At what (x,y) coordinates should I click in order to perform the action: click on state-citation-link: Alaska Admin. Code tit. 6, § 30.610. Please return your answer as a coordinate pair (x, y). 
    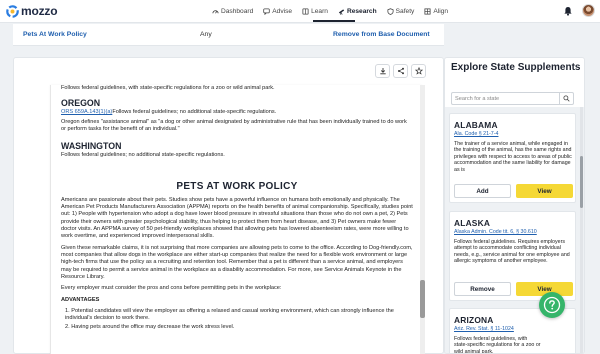
    Looking at the image, I should click on (495, 232).